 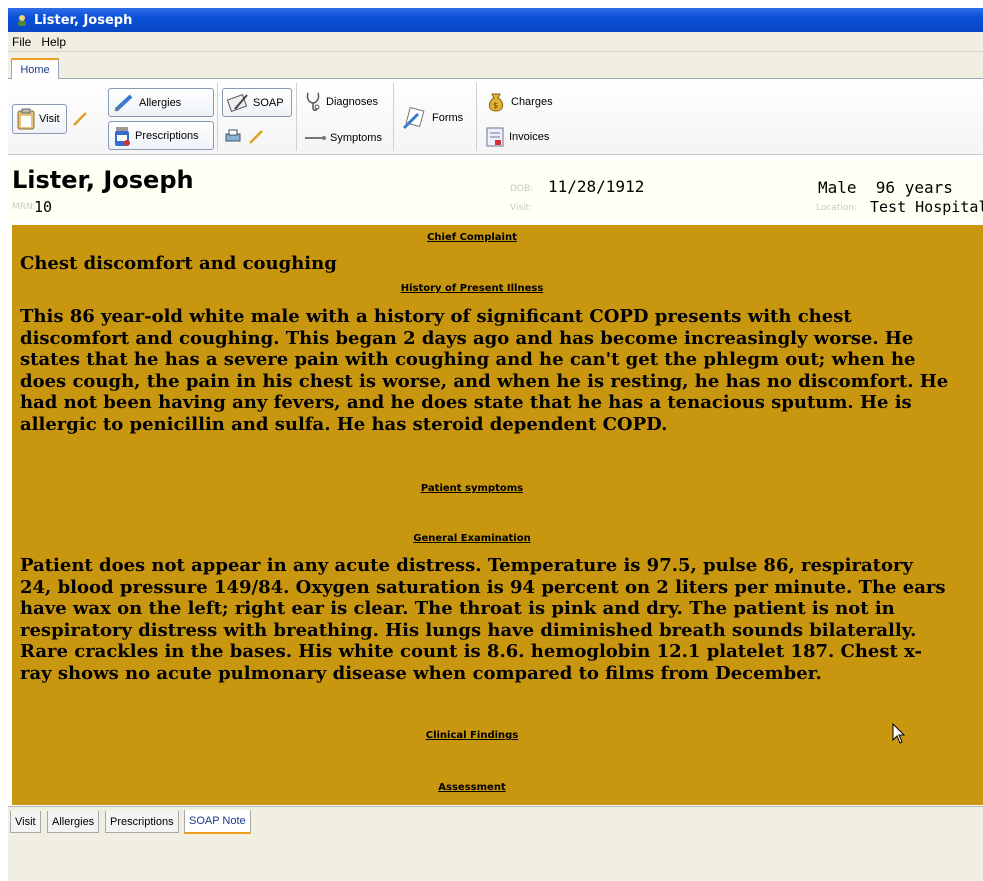 I want to click on app-icon, so click(x=22, y=20).